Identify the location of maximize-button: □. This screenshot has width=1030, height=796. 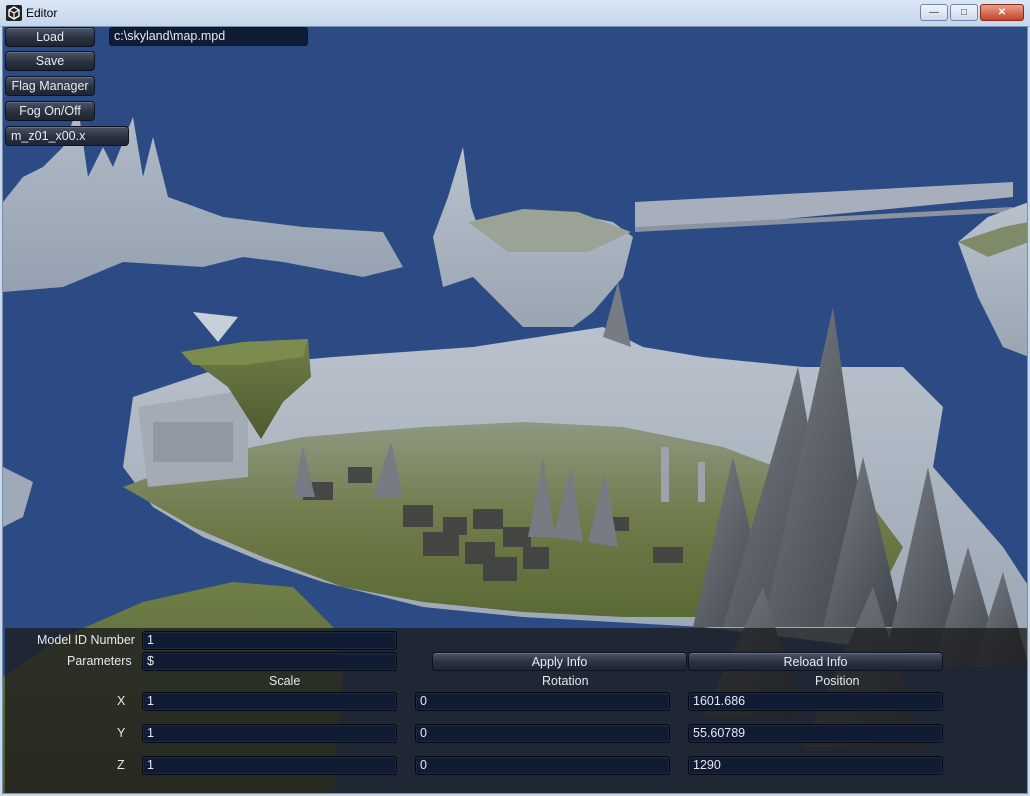
(964, 12).